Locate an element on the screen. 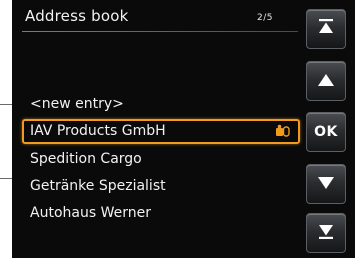 The width and height of the screenshot is (355, 258). scroll-up-button is located at coordinates (326, 81).